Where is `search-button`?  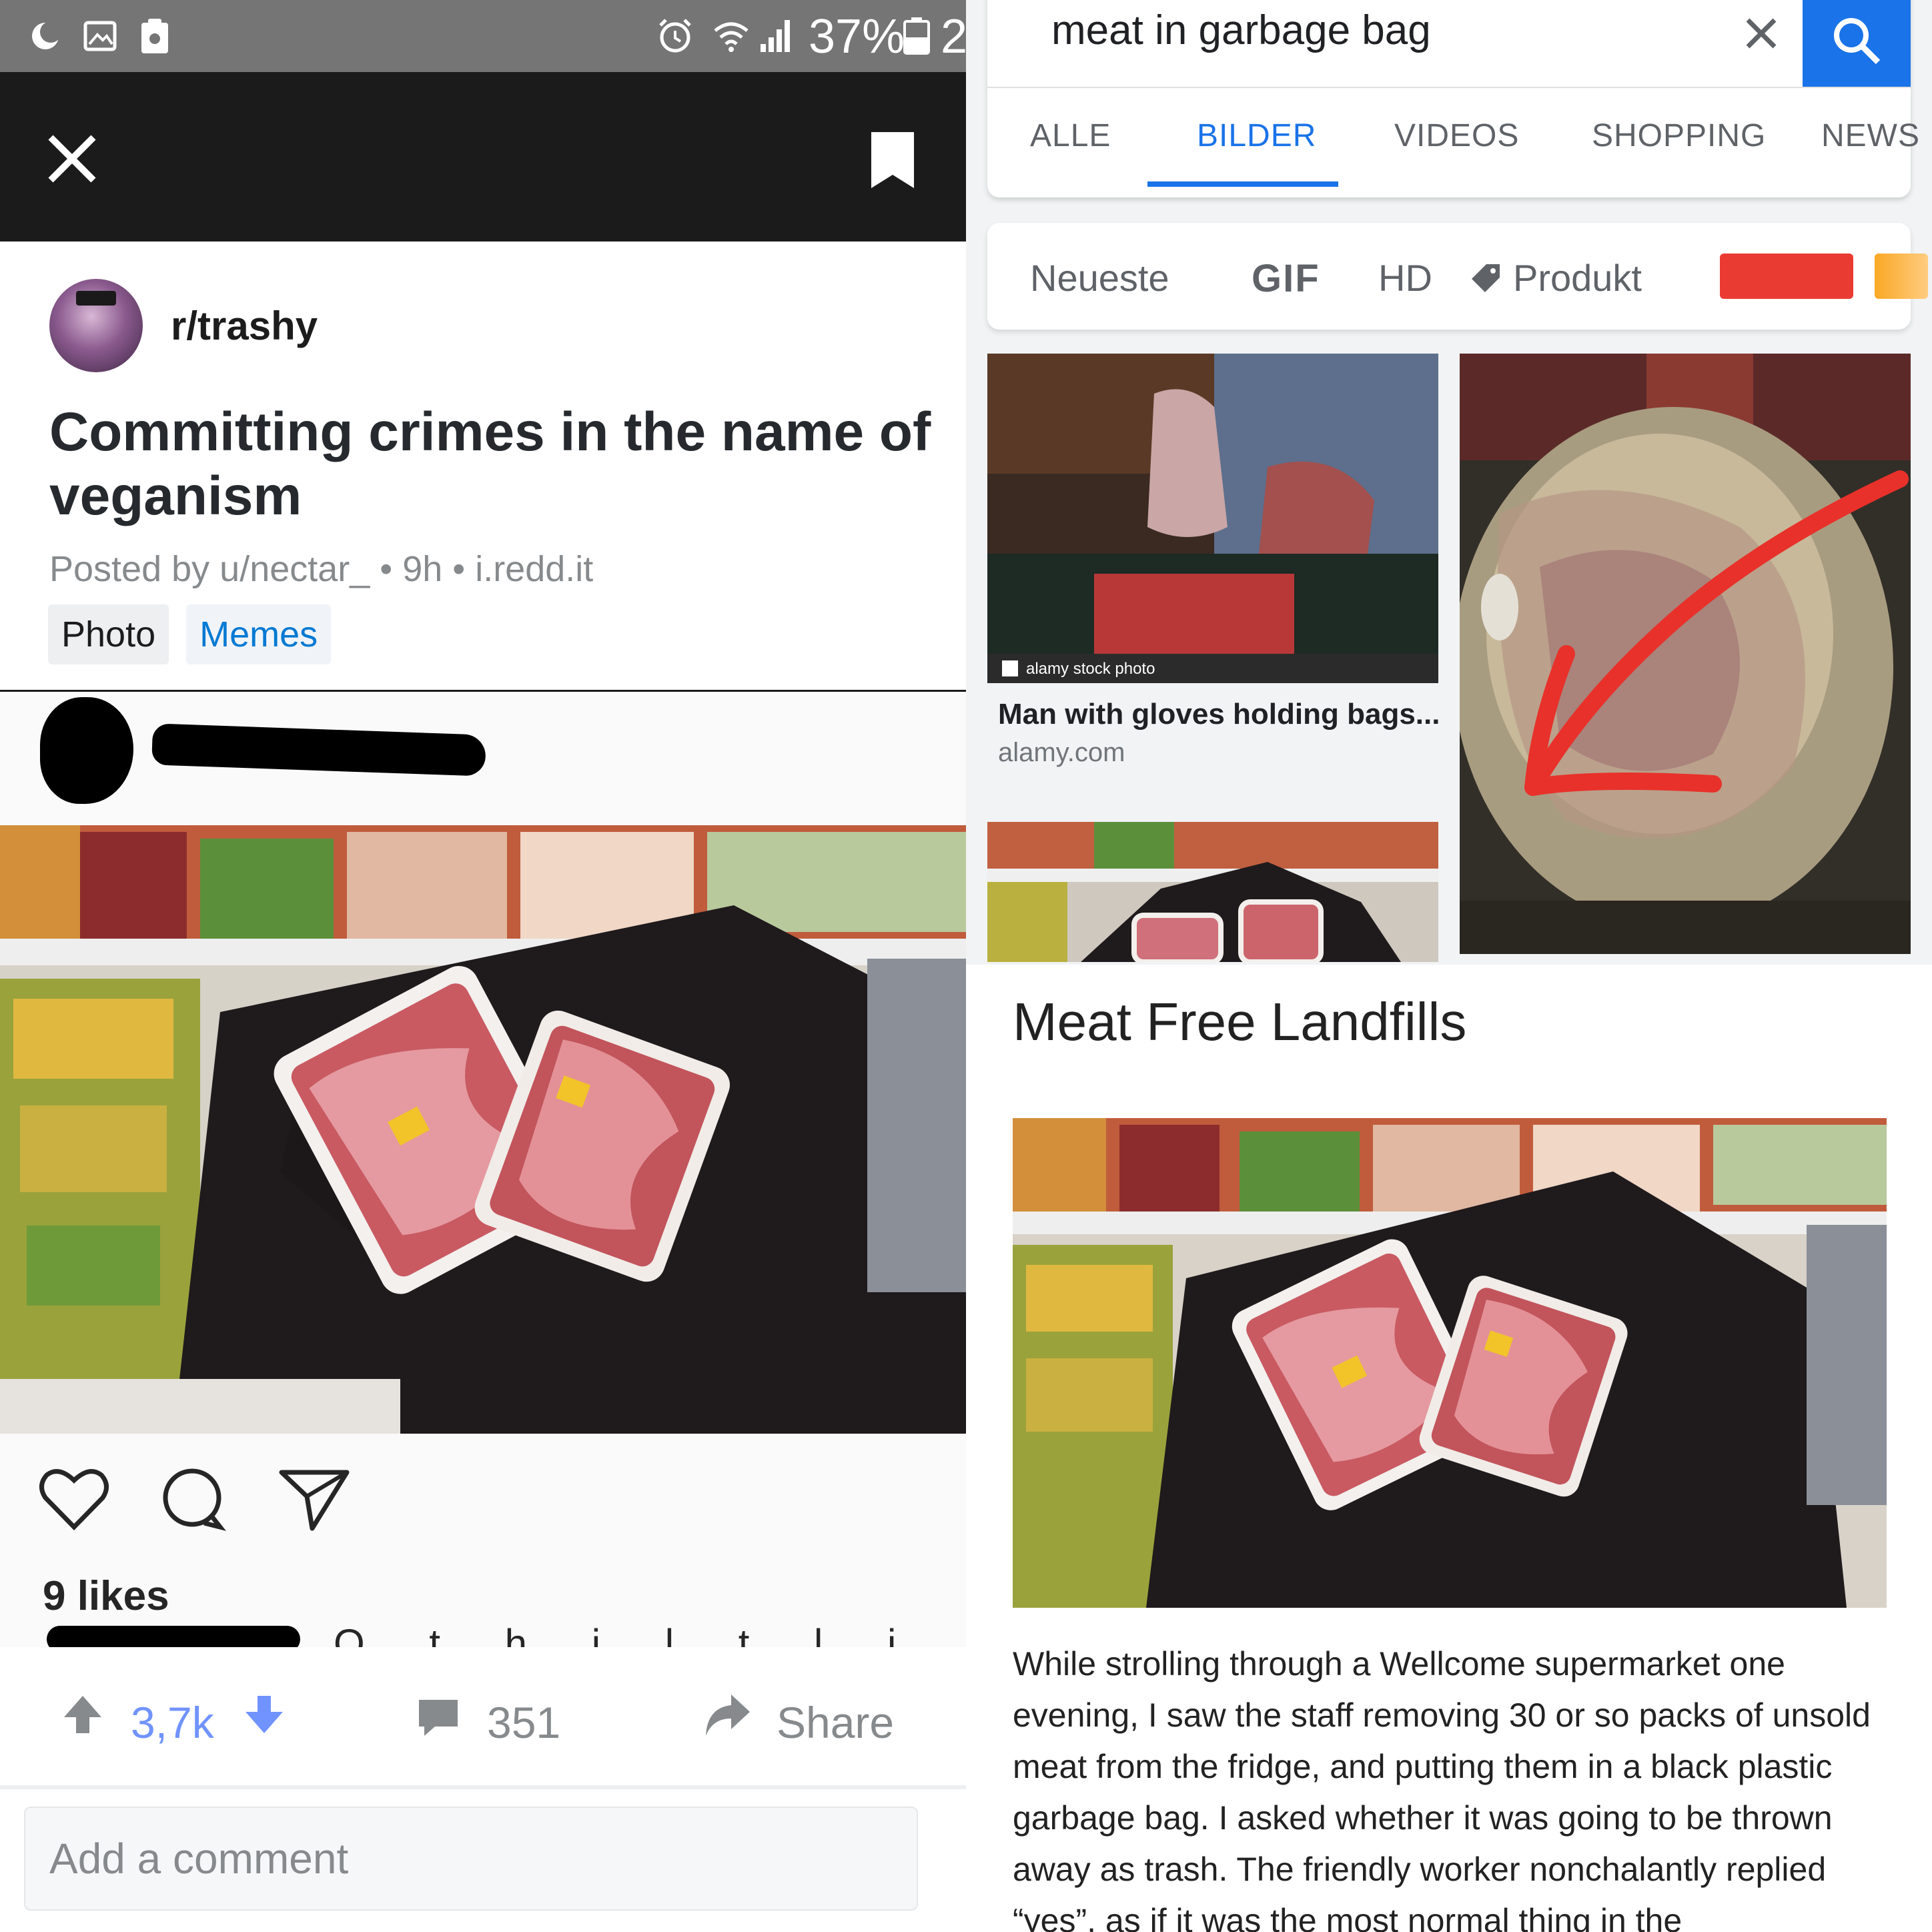
search-button is located at coordinates (1857, 44).